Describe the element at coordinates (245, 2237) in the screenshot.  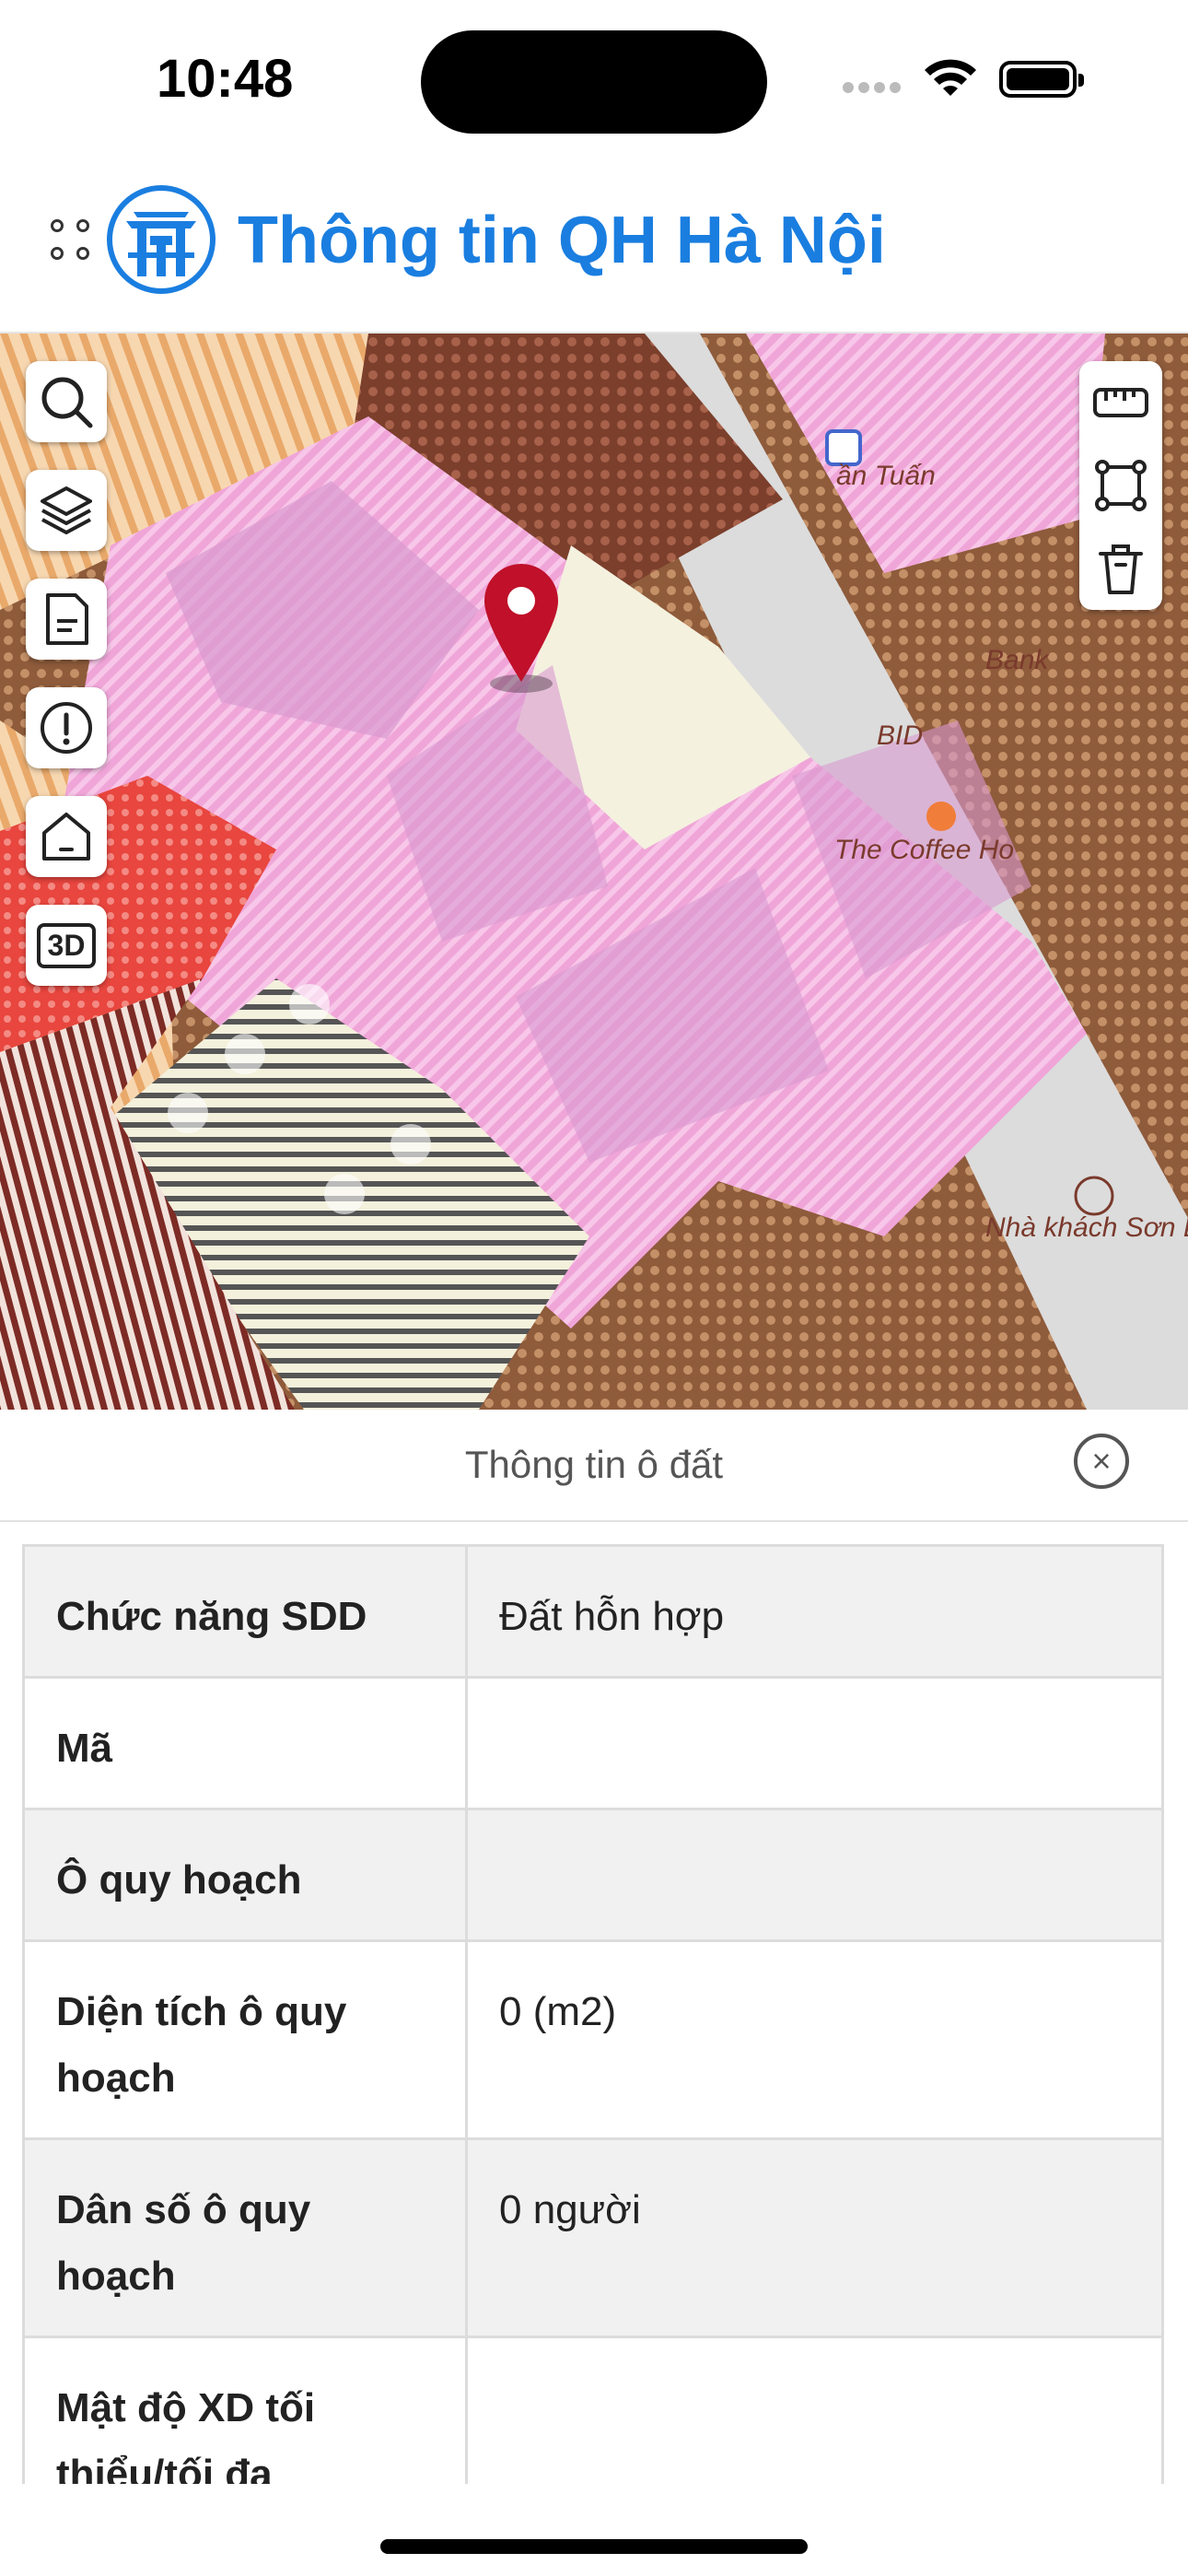
I see `row-key: Dân số ô quy hoạch` at that location.